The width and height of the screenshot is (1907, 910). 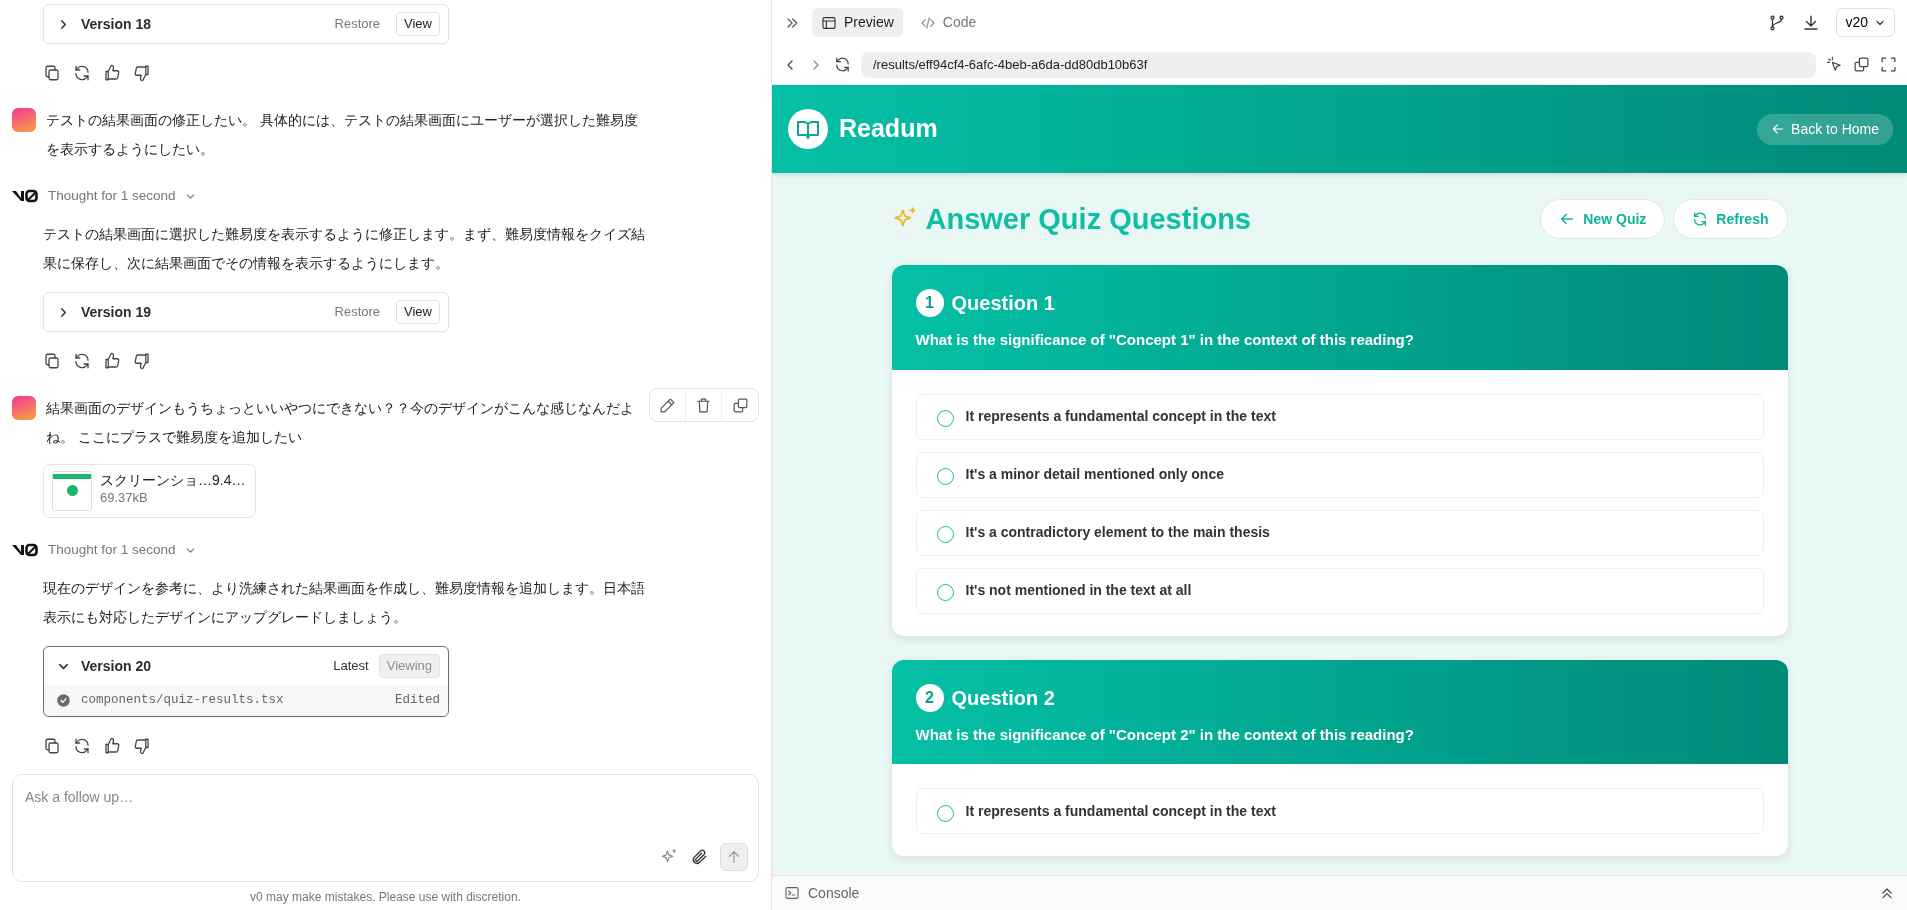 What do you see at coordinates (72, 491) in the screenshot?
I see `screenshot-thumbnail` at bounding box center [72, 491].